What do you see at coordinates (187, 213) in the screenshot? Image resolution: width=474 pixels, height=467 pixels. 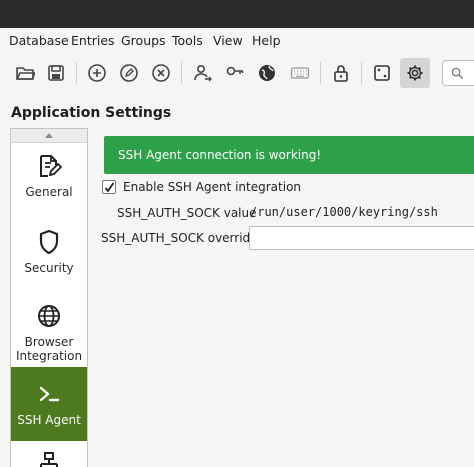 I see `auth-sock-label: SSH_AUTH_SOCK value` at bounding box center [187, 213].